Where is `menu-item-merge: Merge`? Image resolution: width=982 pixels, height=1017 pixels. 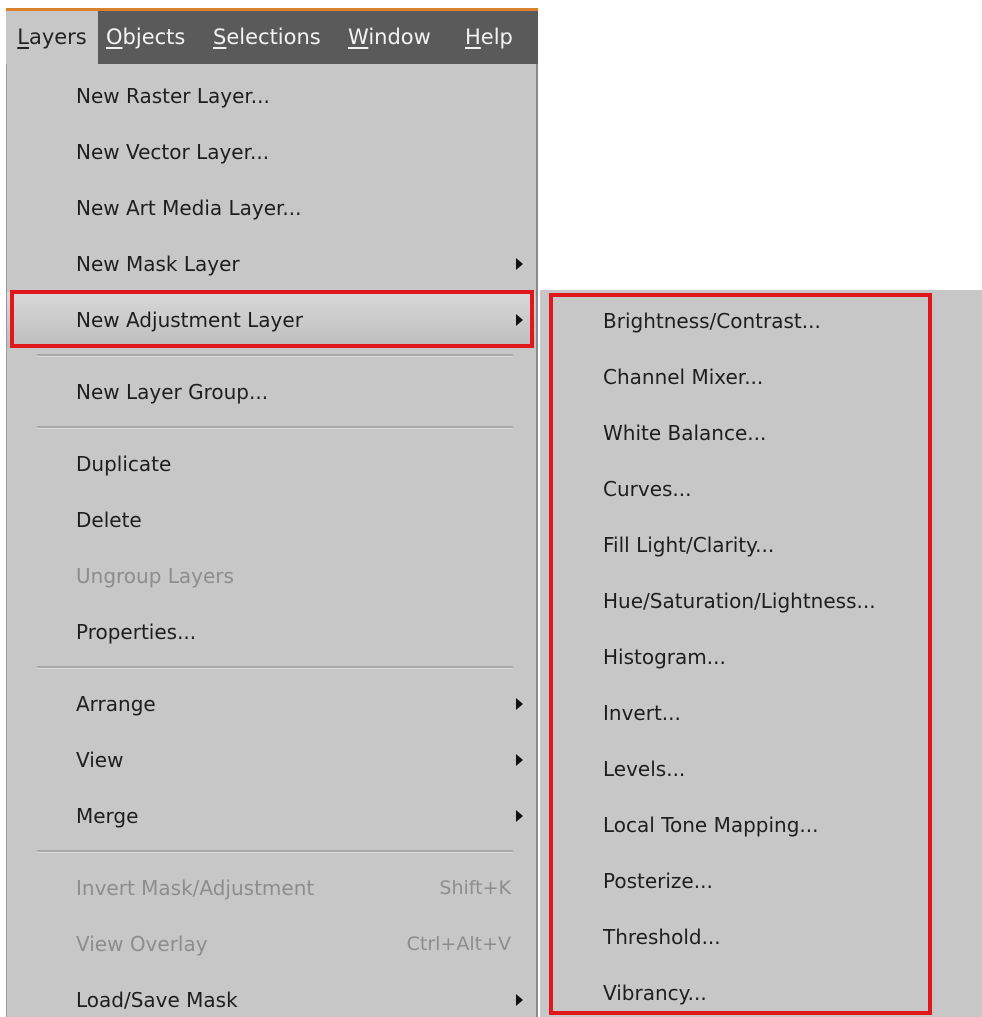 menu-item-merge: Merge is located at coordinates (271, 816).